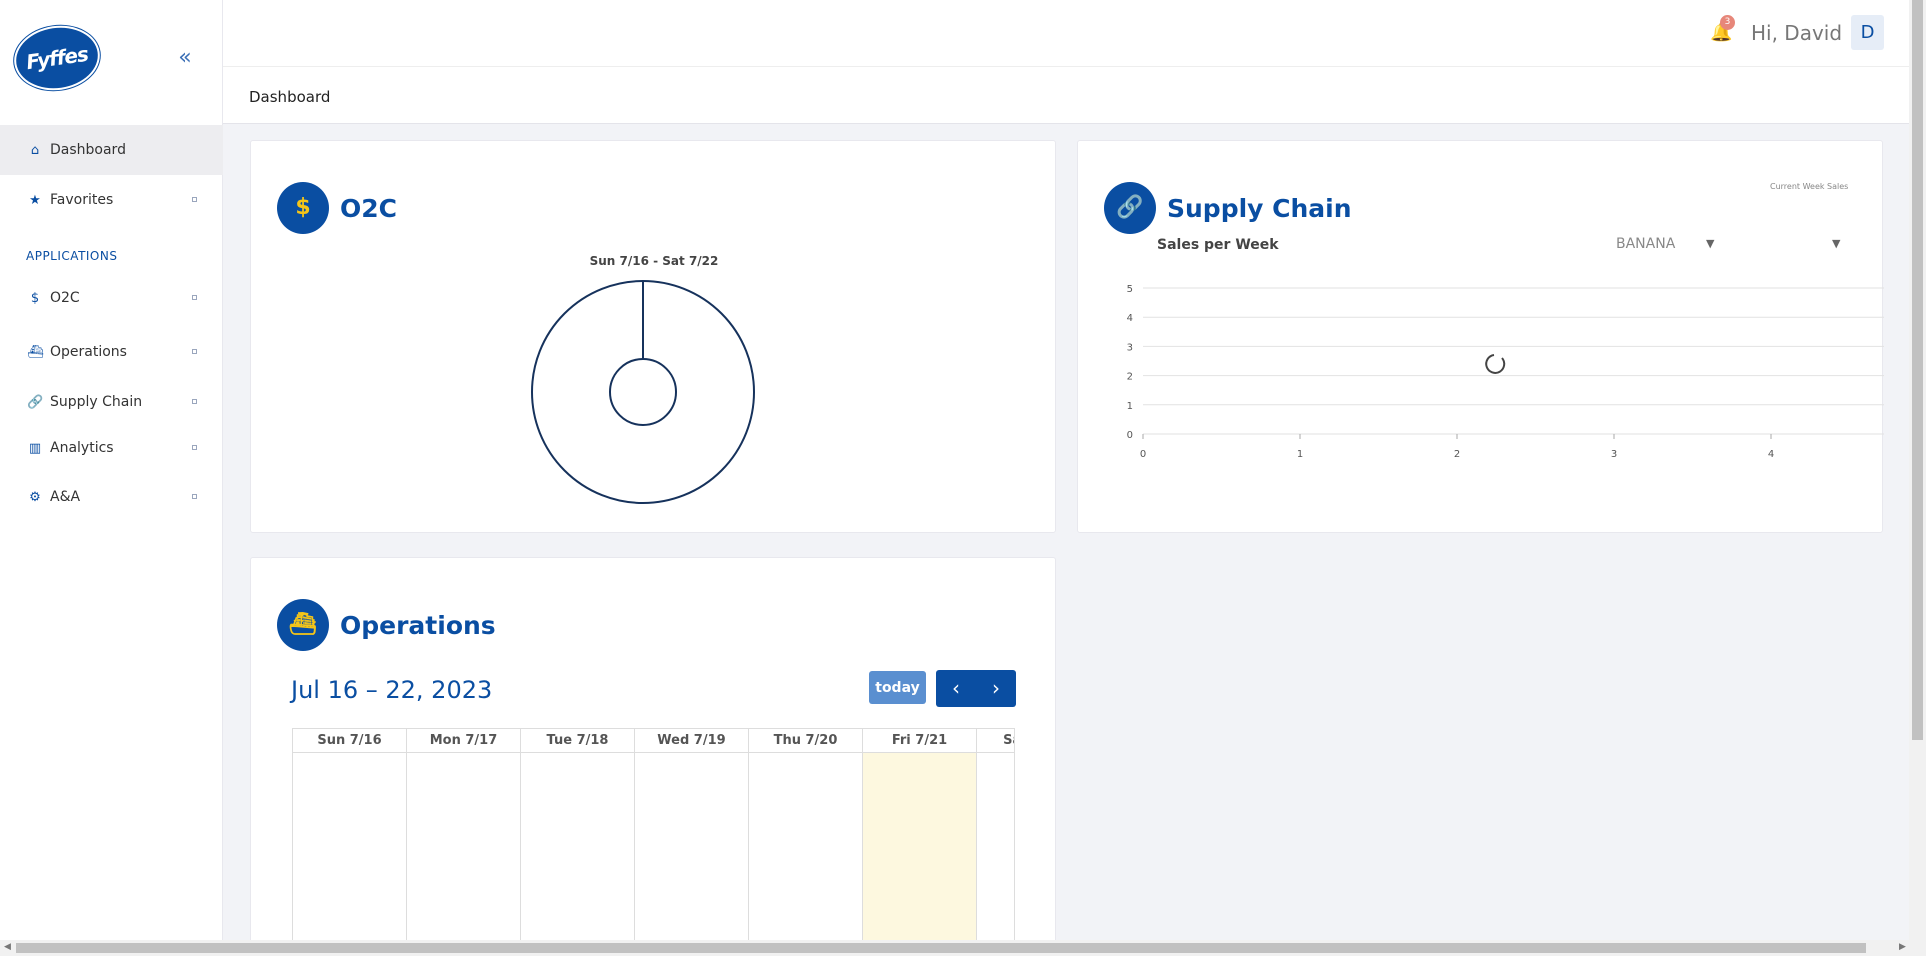 This screenshot has width=1926, height=956. I want to click on sidebar-item-label: Supply Chain, so click(96, 402).